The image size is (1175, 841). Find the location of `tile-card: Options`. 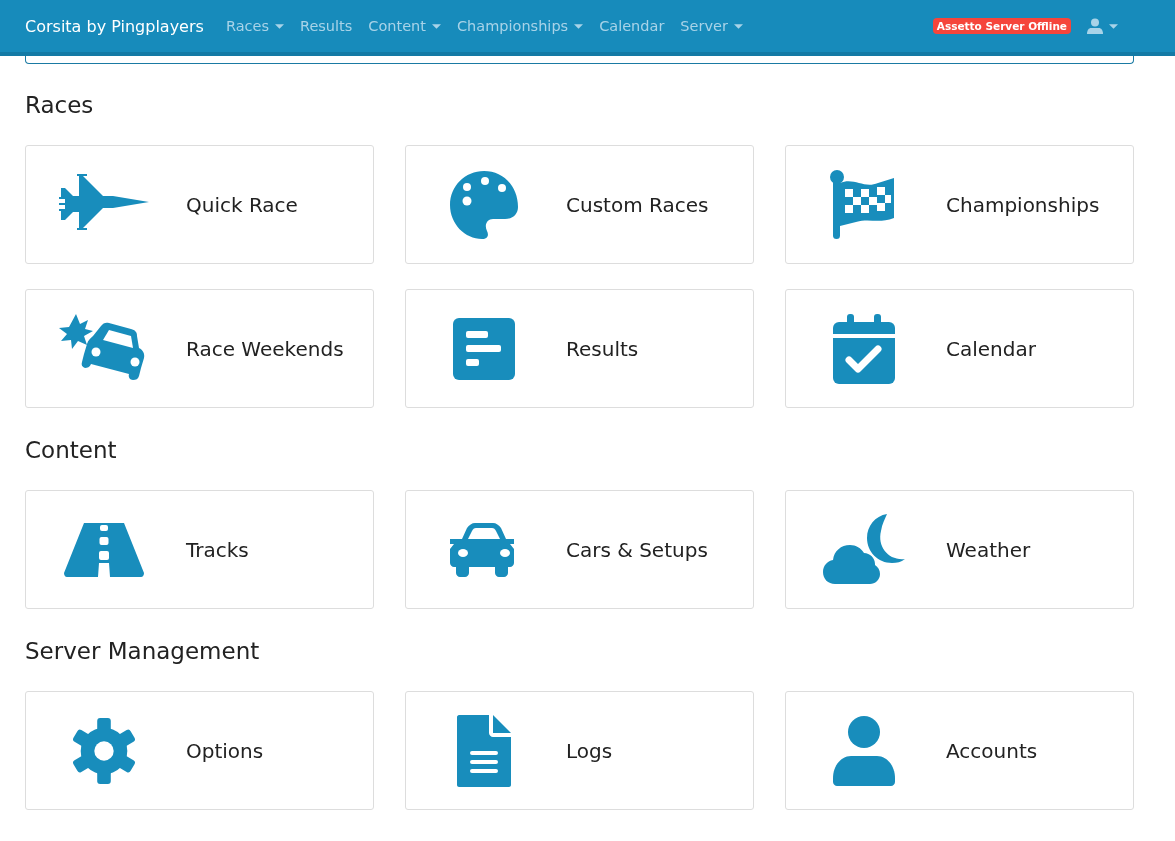

tile-card: Options is located at coordinates (199, 750).